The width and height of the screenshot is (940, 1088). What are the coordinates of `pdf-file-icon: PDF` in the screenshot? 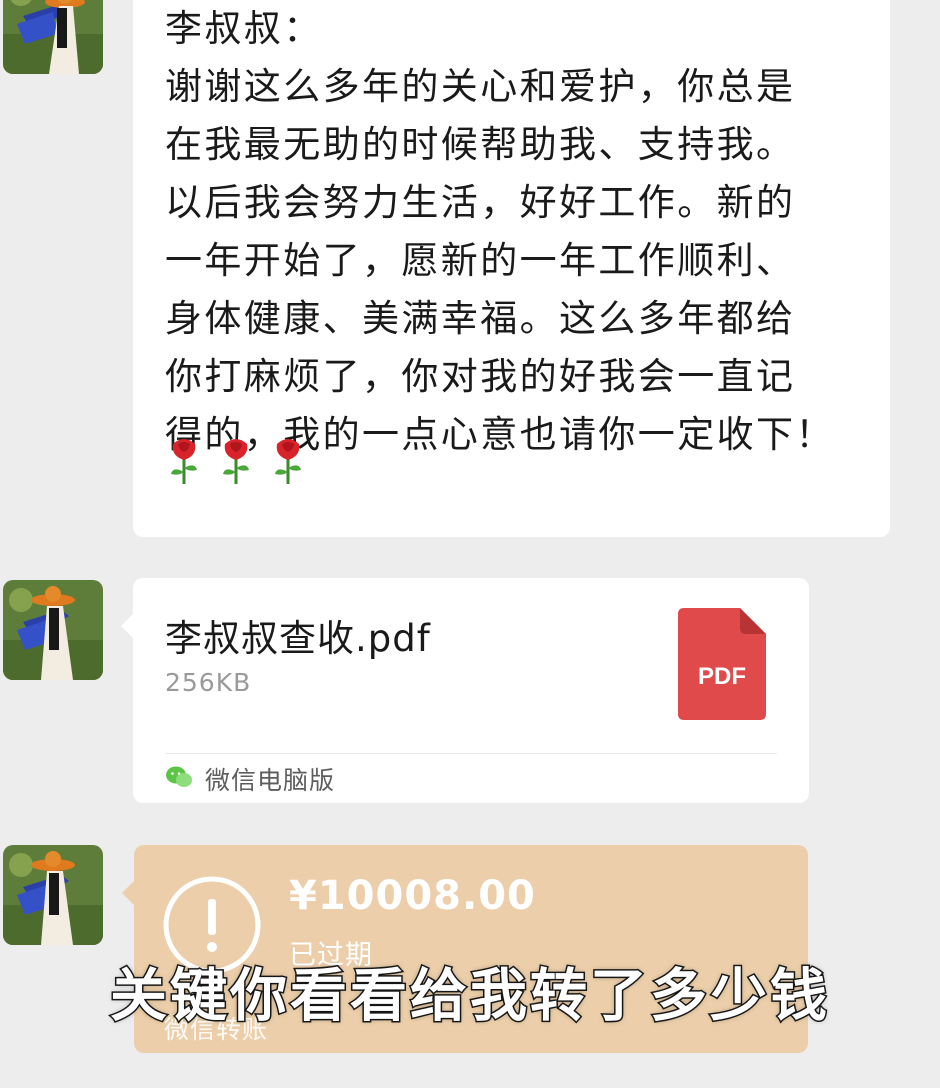 It's located at (722, 664).